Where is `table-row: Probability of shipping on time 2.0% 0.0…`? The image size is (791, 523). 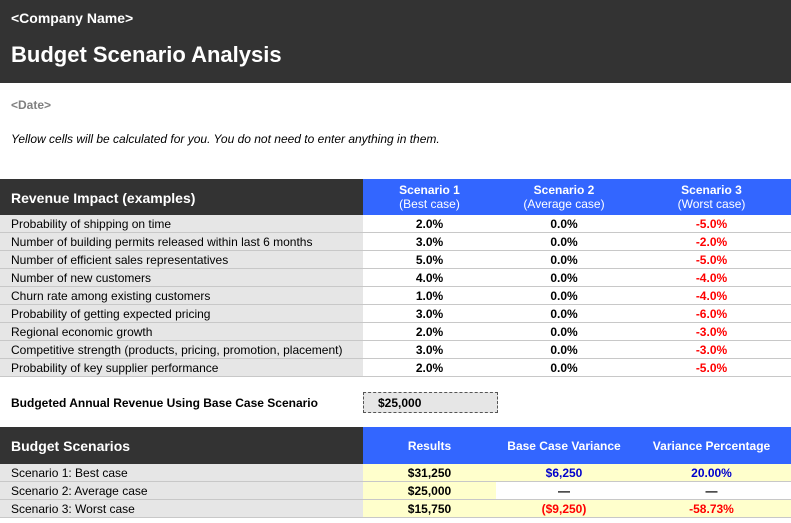
table-row: Probability of shipping on time 2.0% 0.0… is located at coordinates (395, 224).